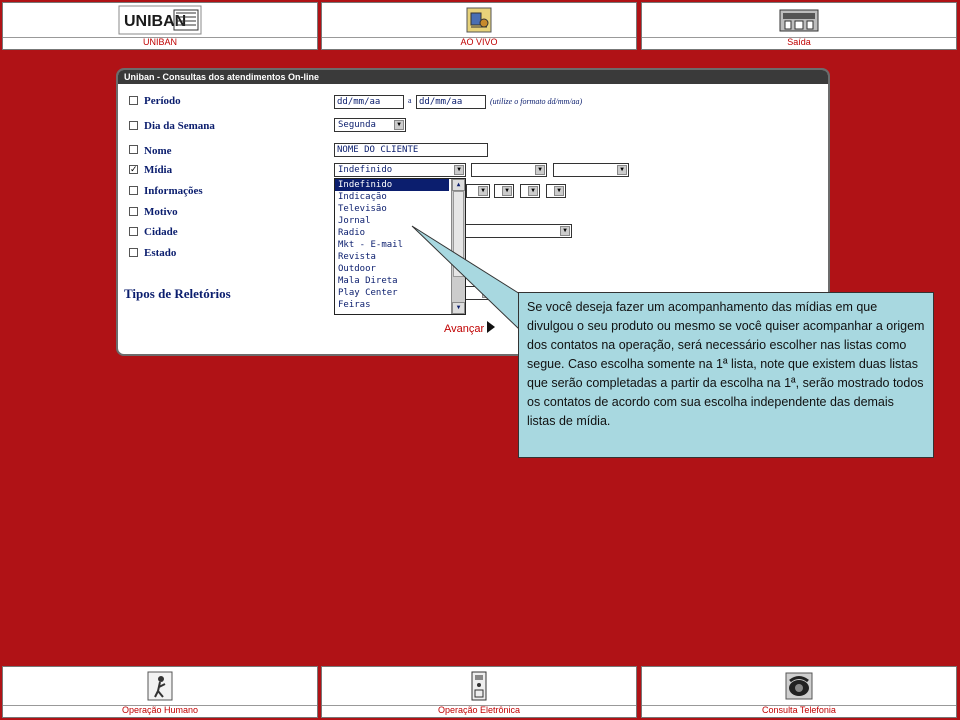 The height and width of the screenshot is (720, 960). What do you see at coordinates (799, 710) in the screenshot?
I see `nav-consulta-telefonia-label: Consulta Telefonia` at bounding box center [799, 710].